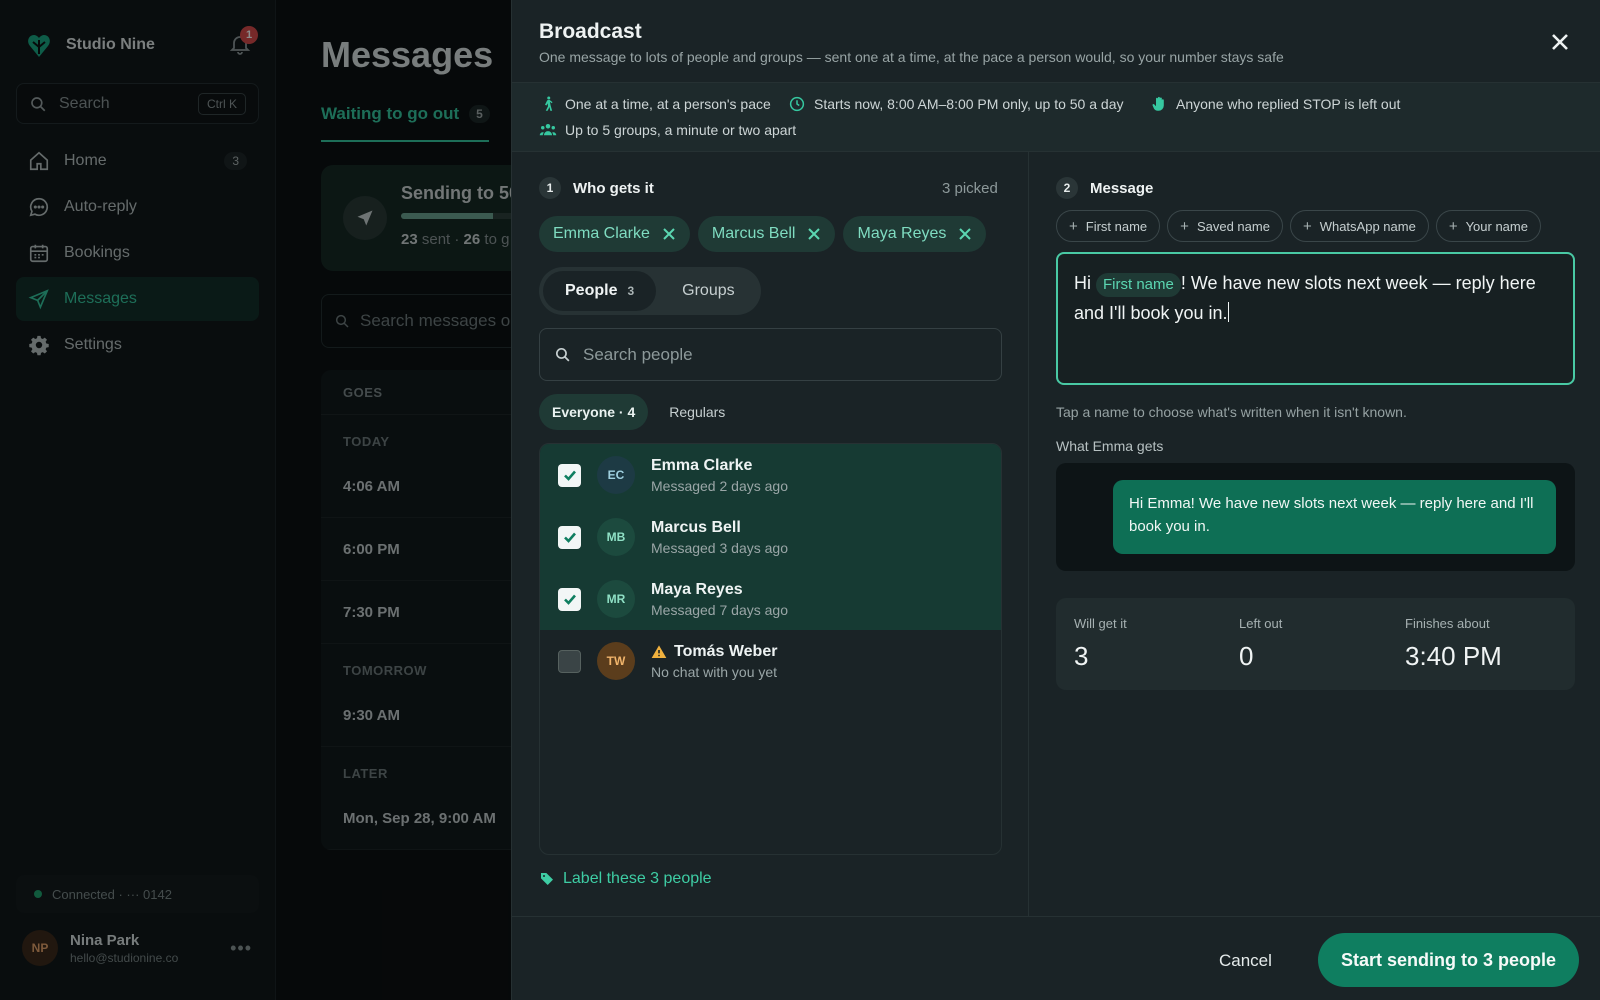  I want to click on label-link-text: Label these 3 people, so click(637, 878).